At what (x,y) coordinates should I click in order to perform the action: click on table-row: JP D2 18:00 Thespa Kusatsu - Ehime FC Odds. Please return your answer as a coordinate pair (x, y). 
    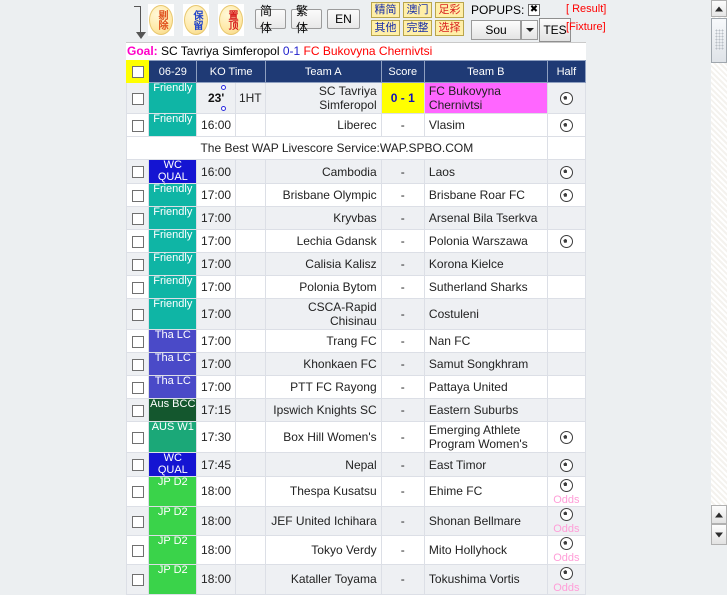
    Looking at the image, I should click on (356, 491).